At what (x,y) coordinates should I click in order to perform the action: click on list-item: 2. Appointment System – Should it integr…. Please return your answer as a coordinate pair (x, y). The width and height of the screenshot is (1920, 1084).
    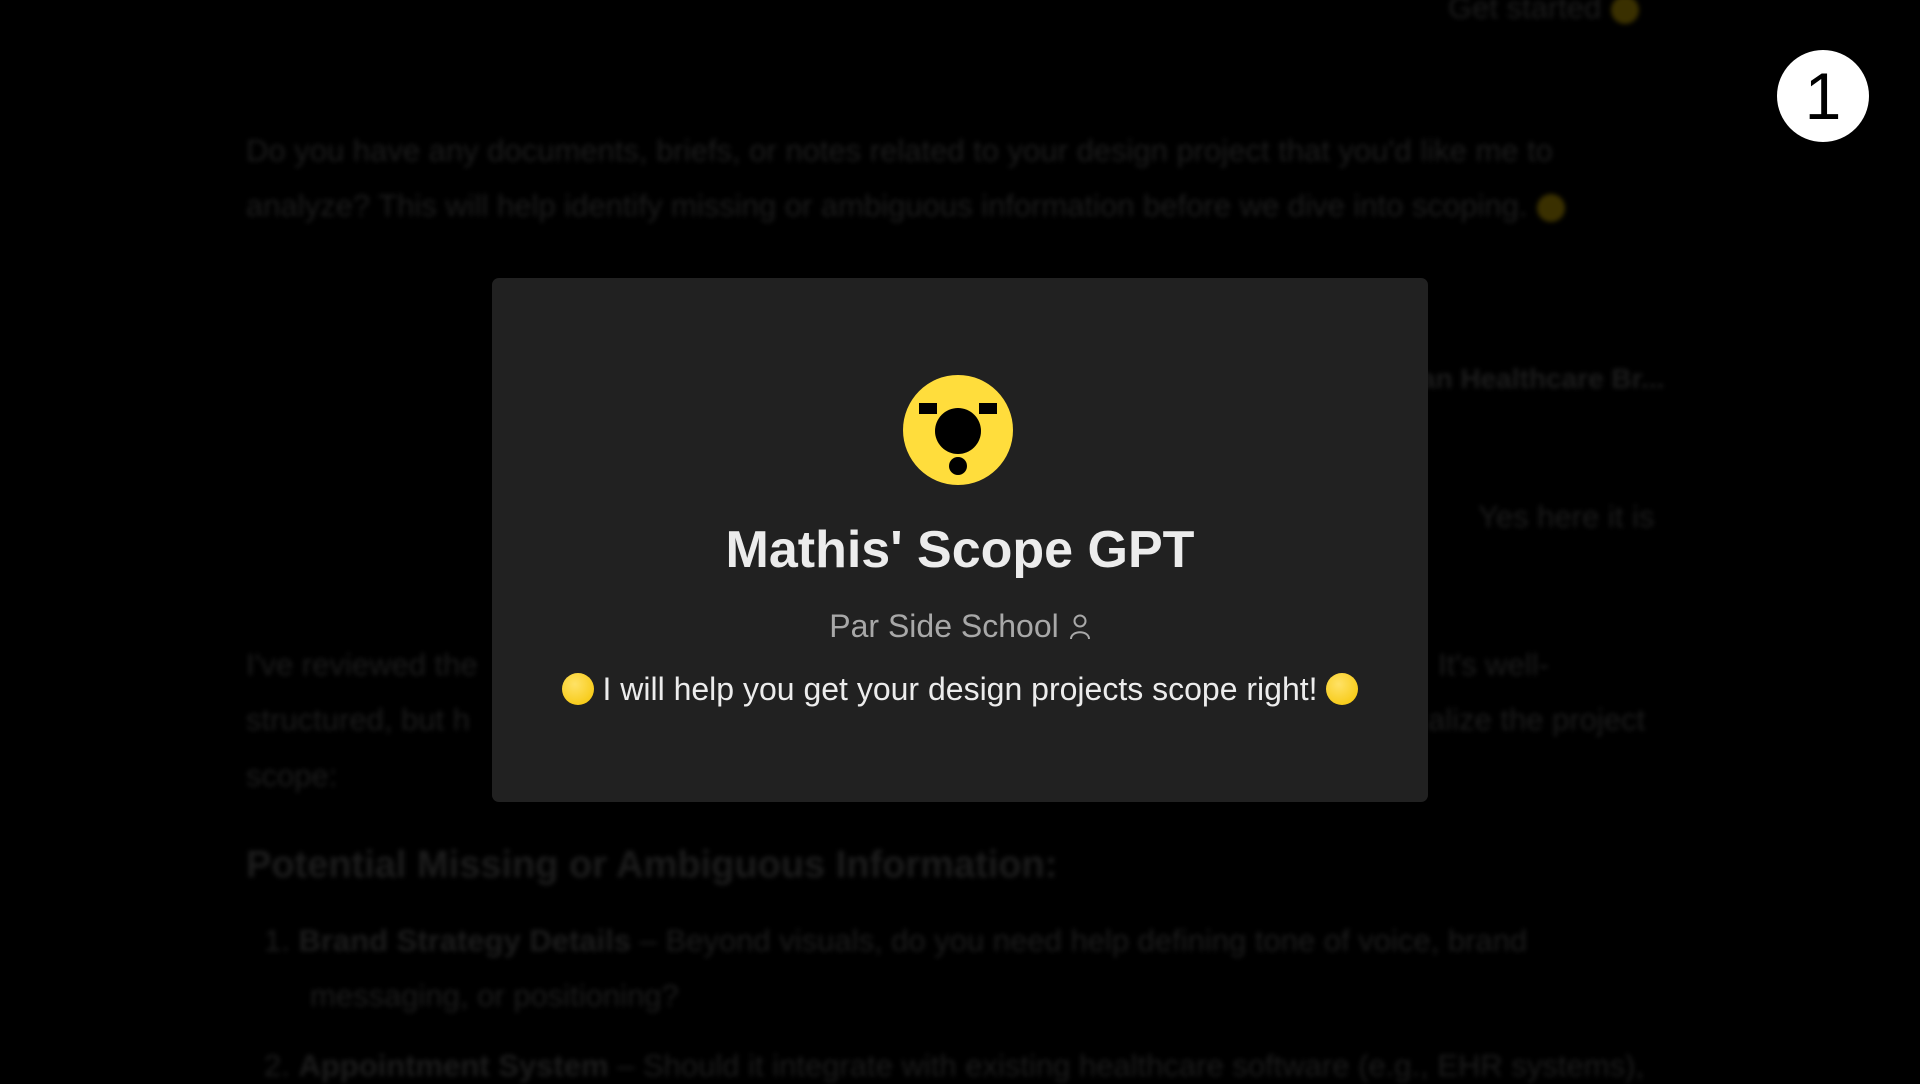
    Looking at the image, I should click on (954, 1065).